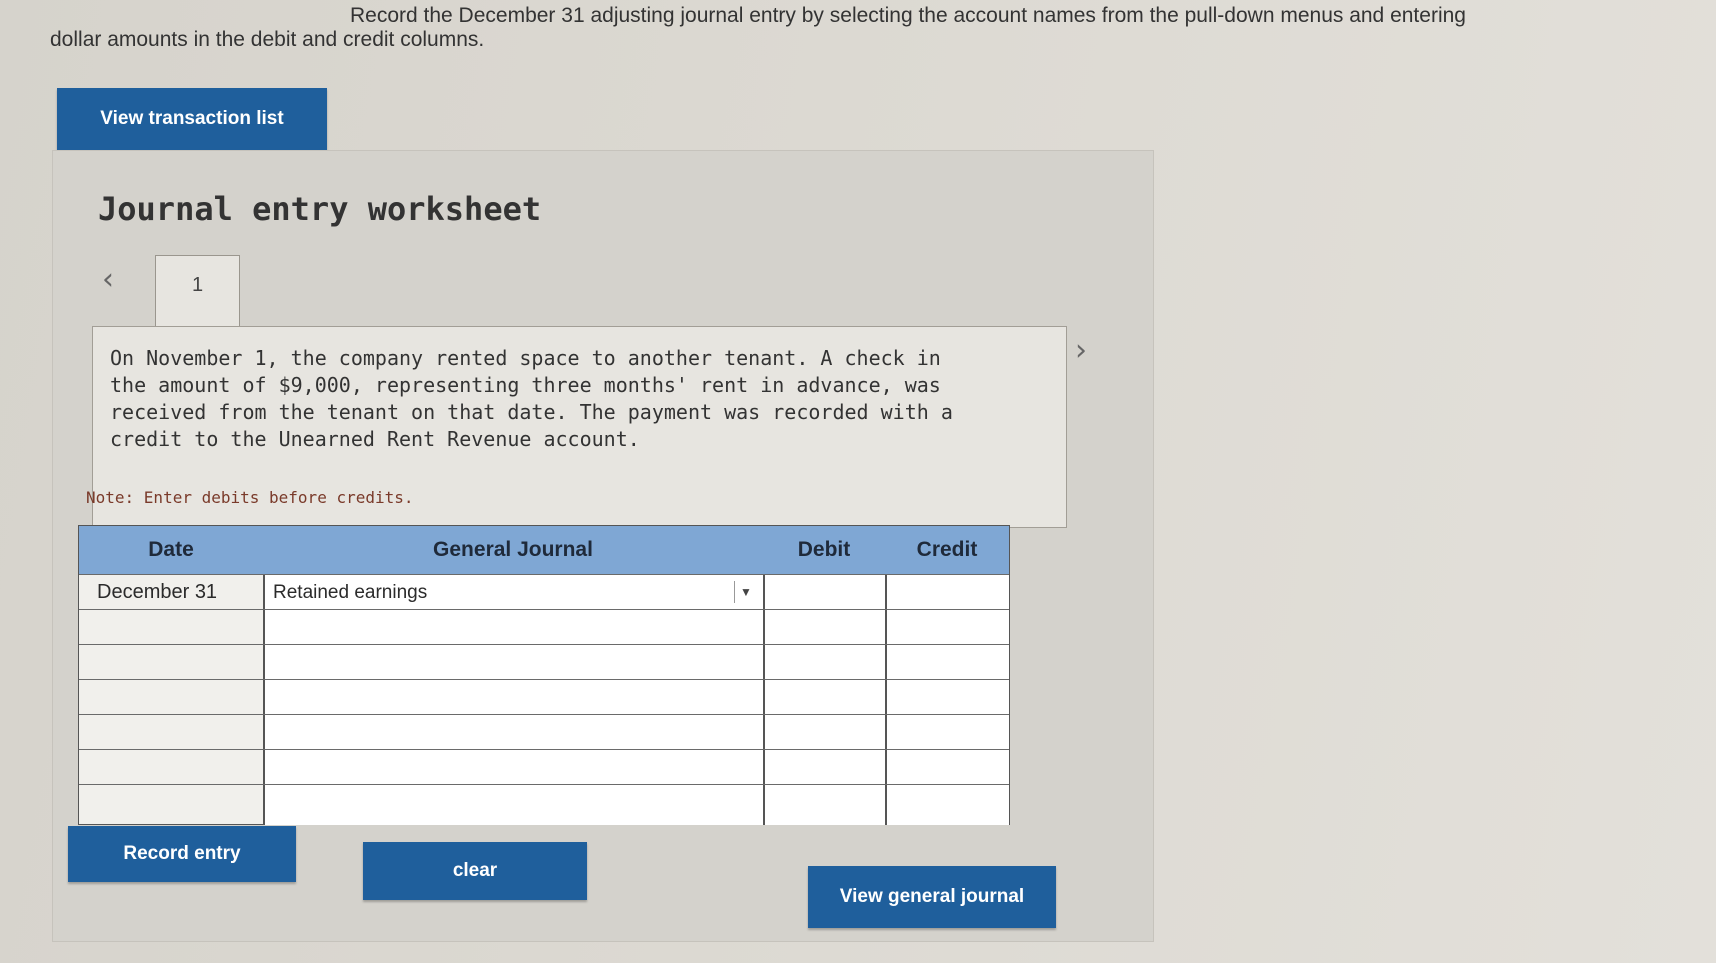  I want to click on header-general-journal: General Journal, so click(513, 550).